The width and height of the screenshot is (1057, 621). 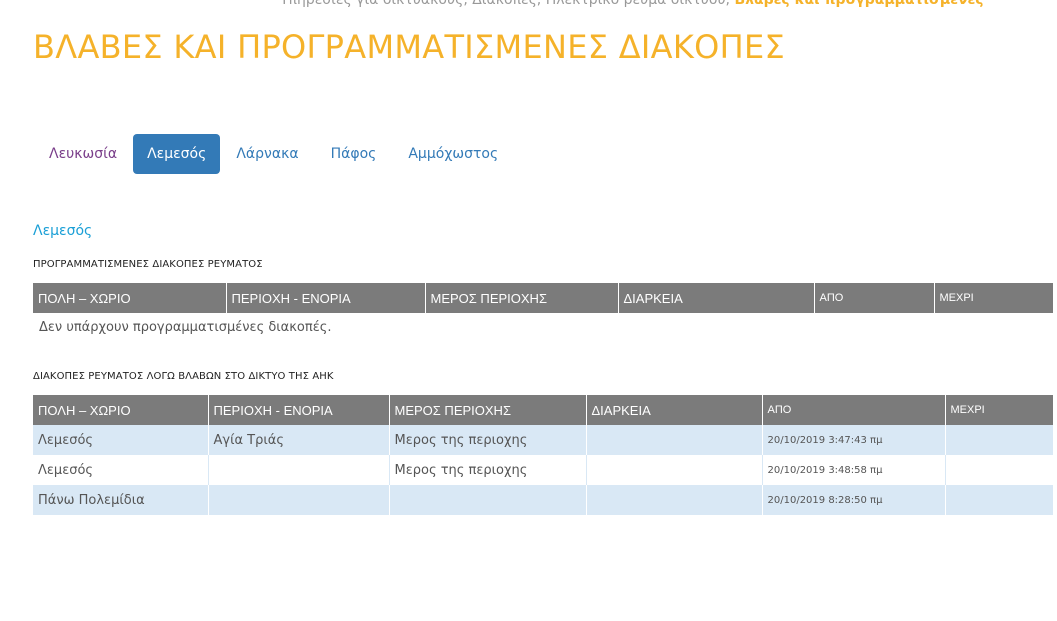 What do you see at coordinates (83, 154) in the screenshot?
I see `tab-lefkosia: Λευκωσία` at bounding box center [83, 154].